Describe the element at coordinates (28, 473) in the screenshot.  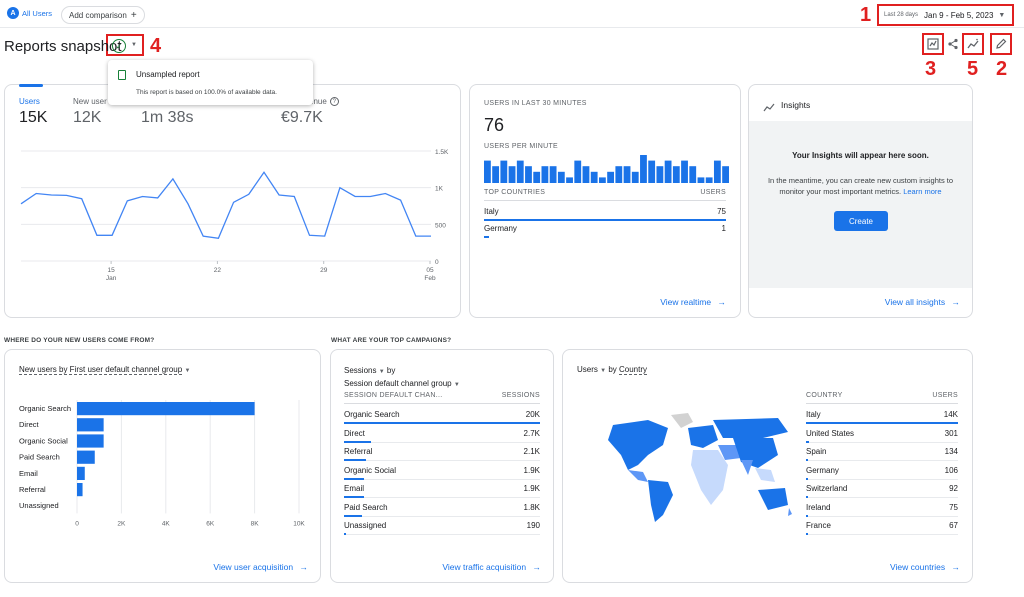
I see `category-label: Email` at that location.